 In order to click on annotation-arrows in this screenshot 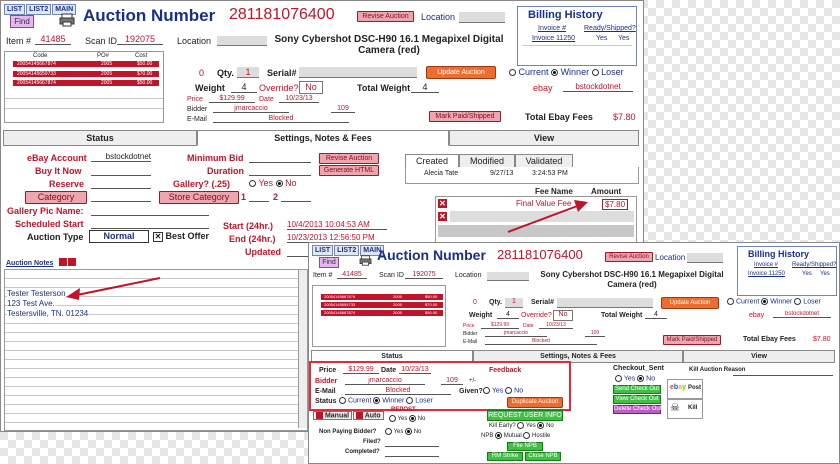, I will do `click(327, 250)`.